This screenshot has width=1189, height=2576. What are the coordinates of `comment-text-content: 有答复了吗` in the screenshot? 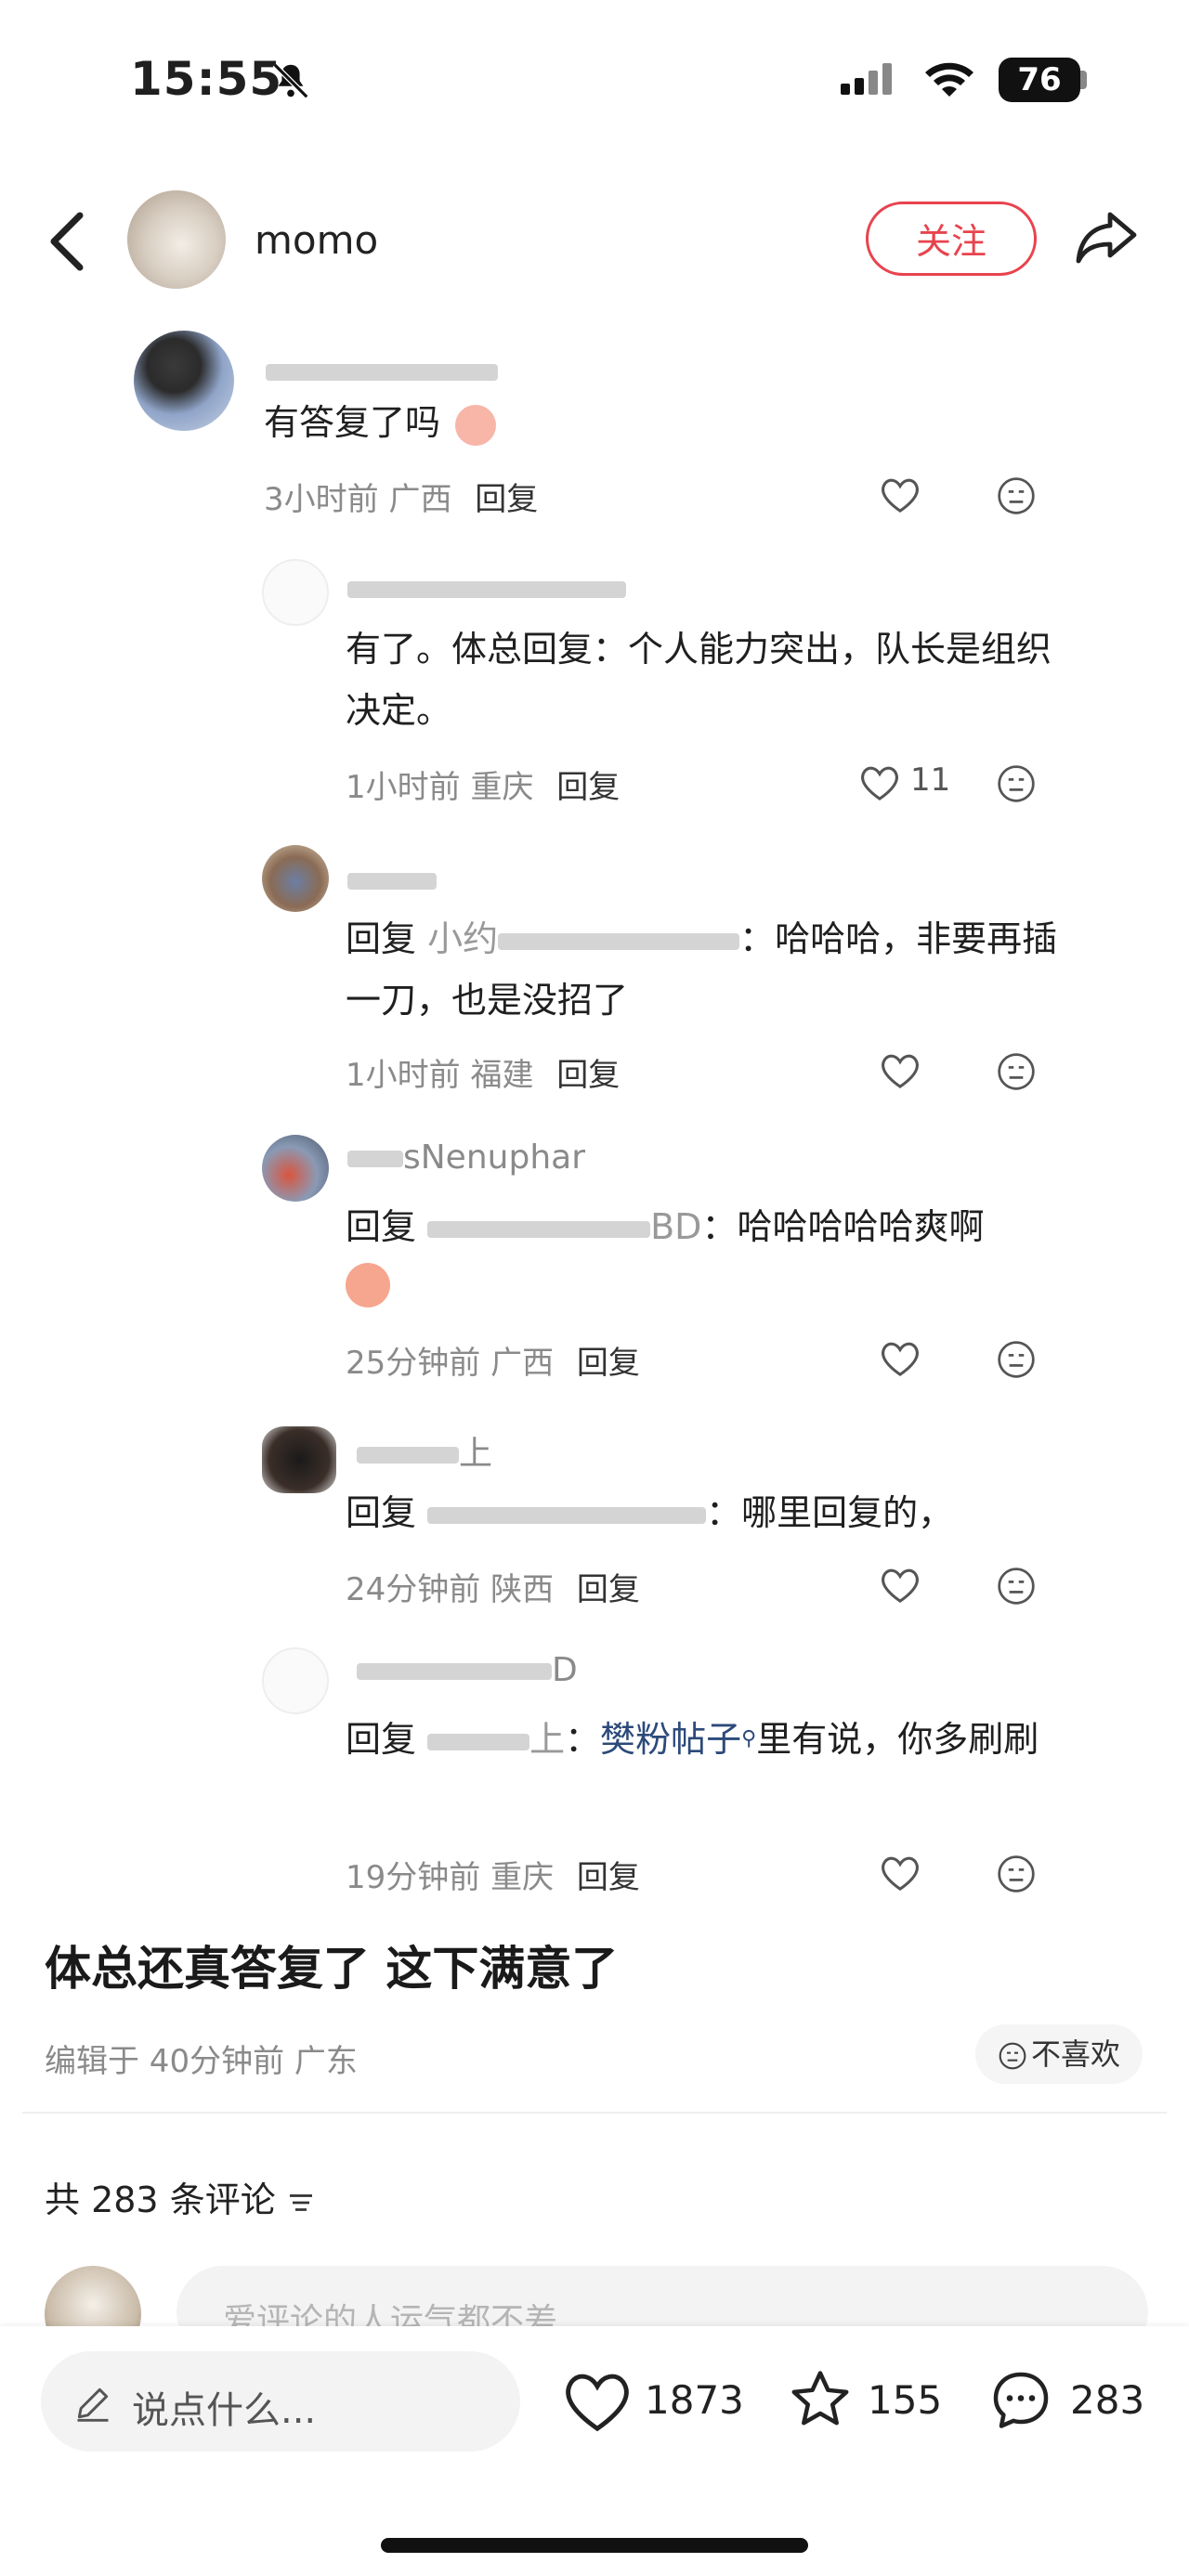 It's located at (353, 422).